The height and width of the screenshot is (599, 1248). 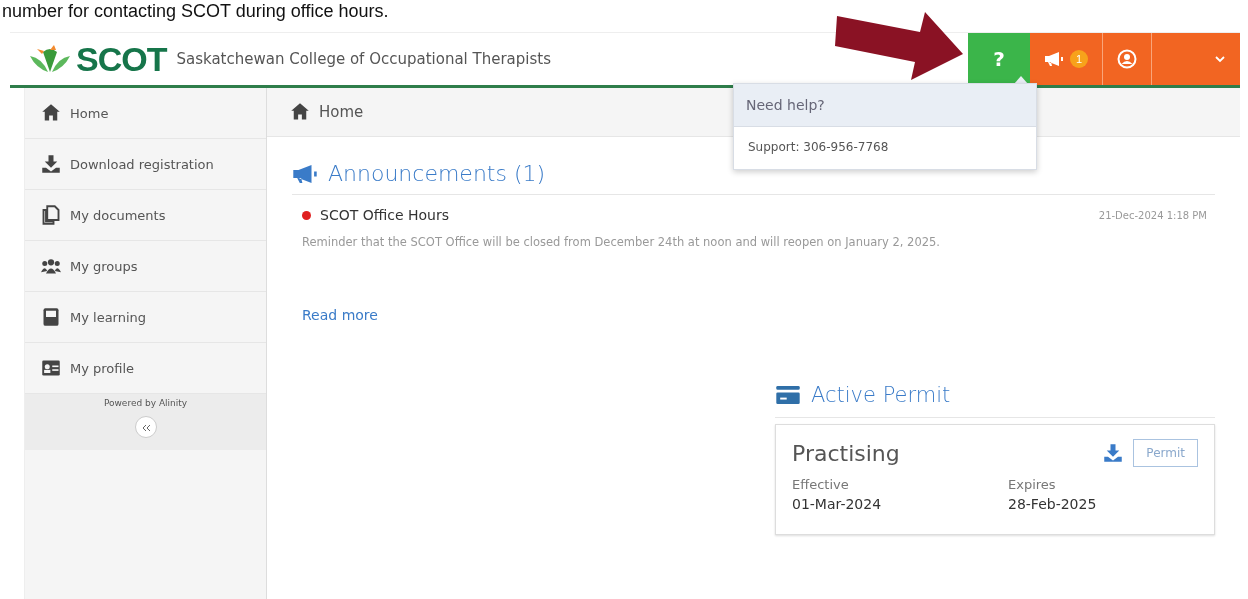 What do you see at coordinates (437, 173) in the screenshot?
I see `section-title: Announcements (1)` at bounding box center [437, 173].